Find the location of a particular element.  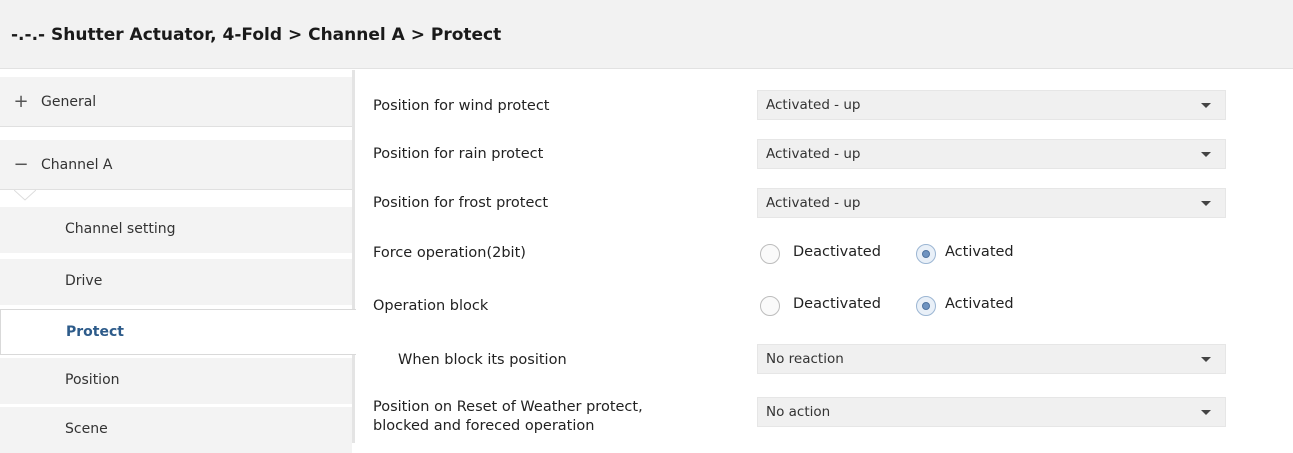

sidebar-item-label: General is located at coordinates (69, 102).